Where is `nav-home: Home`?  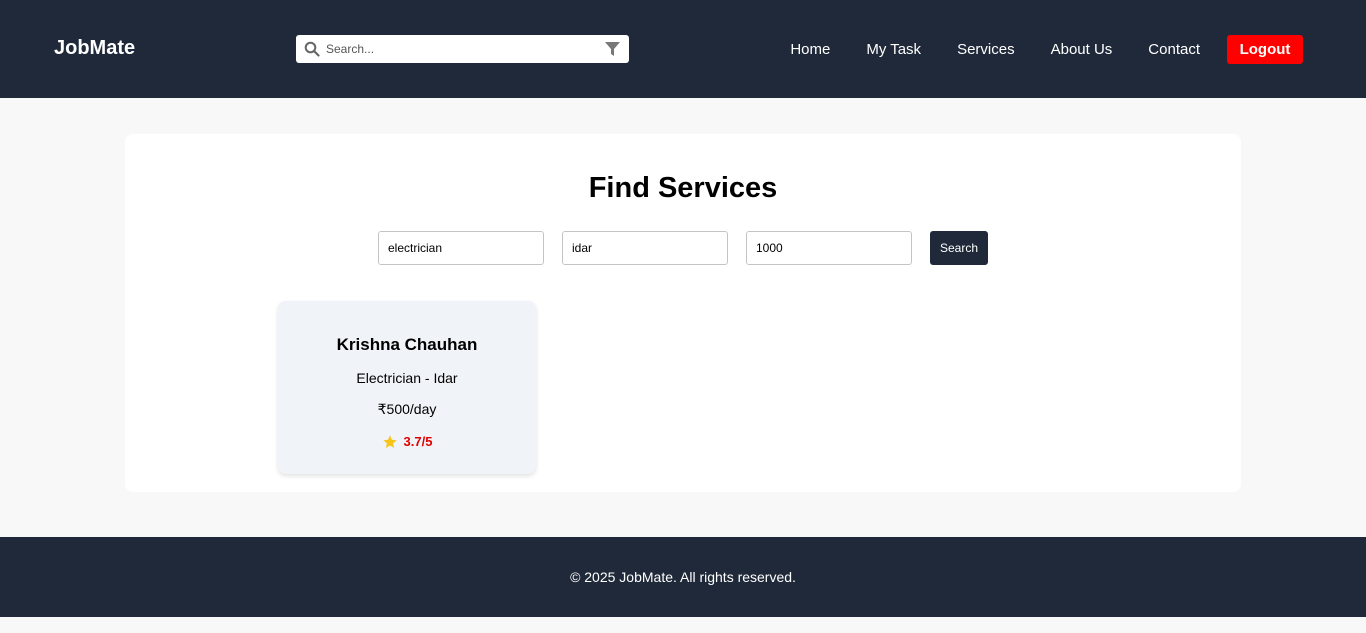 nav-home: Home is located at coordinates (810, 49).